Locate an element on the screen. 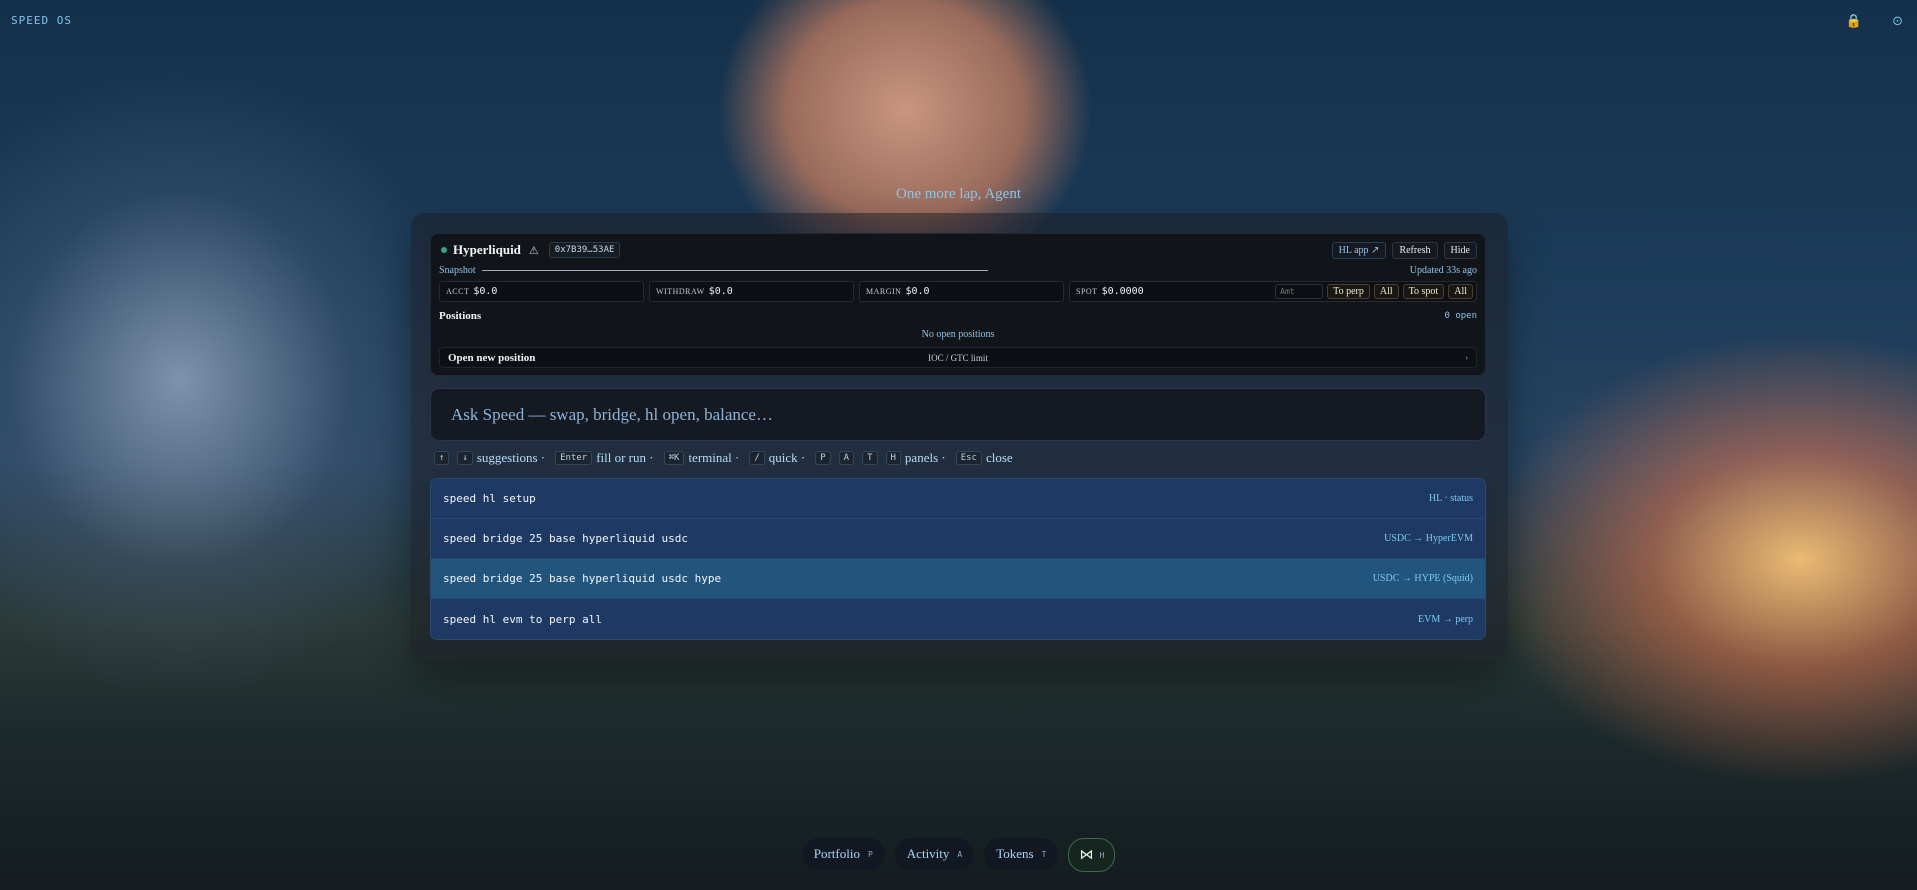 The image size is (1917, 890). metric-label: MARGIN is located at coordinates (884, 291).